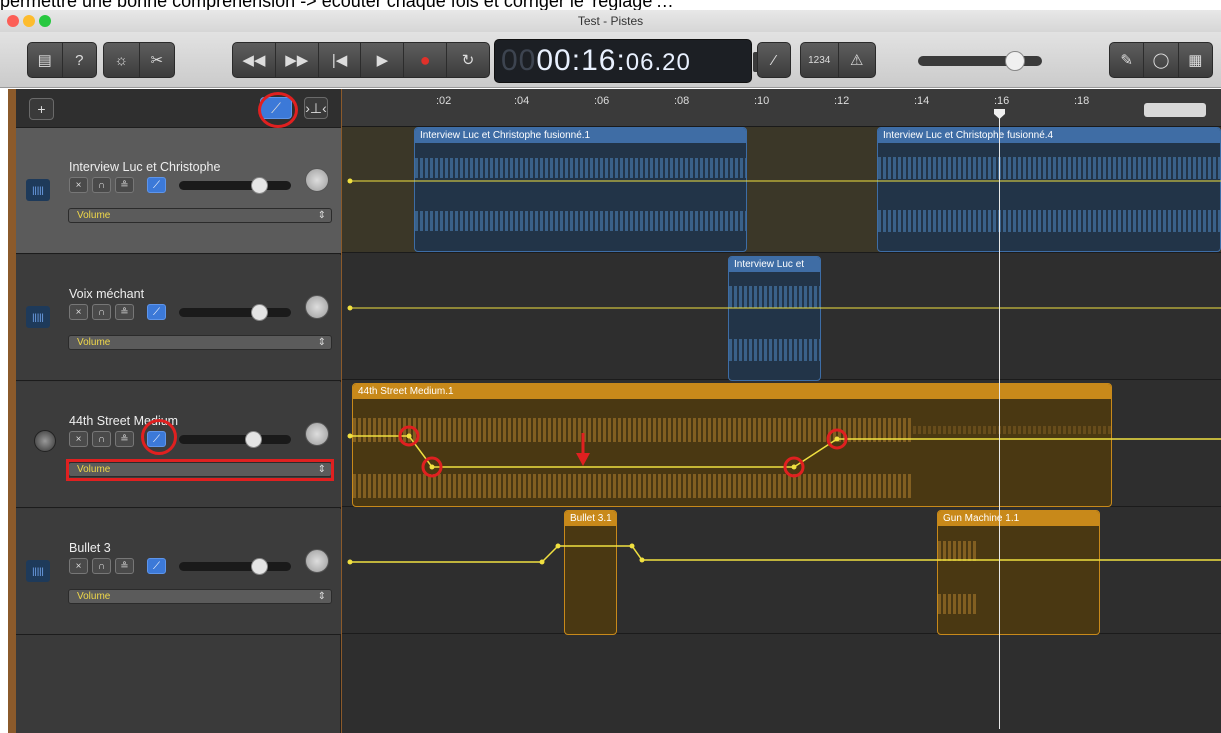 This screenshot has width=1221, height=733. I want to click on media-browser-icon: ▦, so click(1195, 60).